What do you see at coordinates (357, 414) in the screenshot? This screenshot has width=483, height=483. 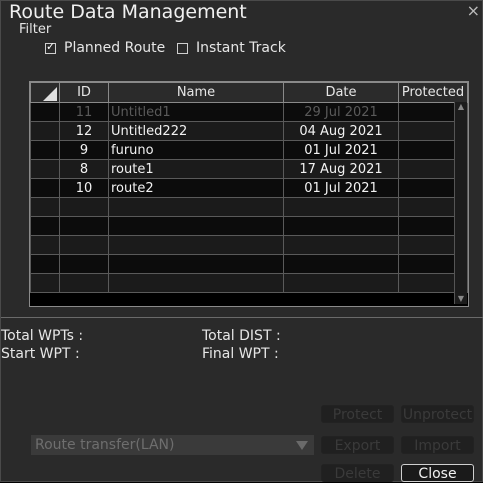 I see `protect-button: Protect` at bounding box center [357, 414].